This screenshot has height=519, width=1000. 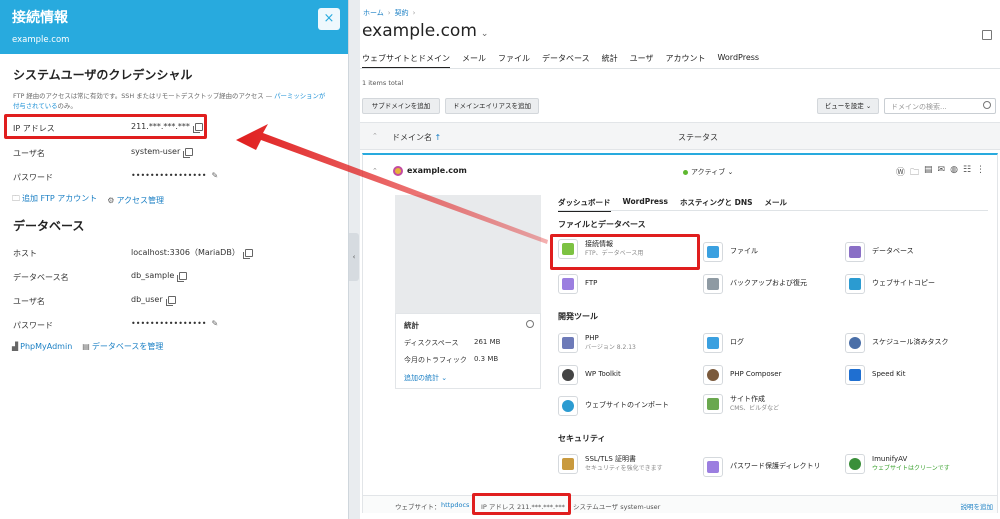 I want to click on add-ftp-link: 🗀 追加 FTP アカウント, so click(x=54, y=200).